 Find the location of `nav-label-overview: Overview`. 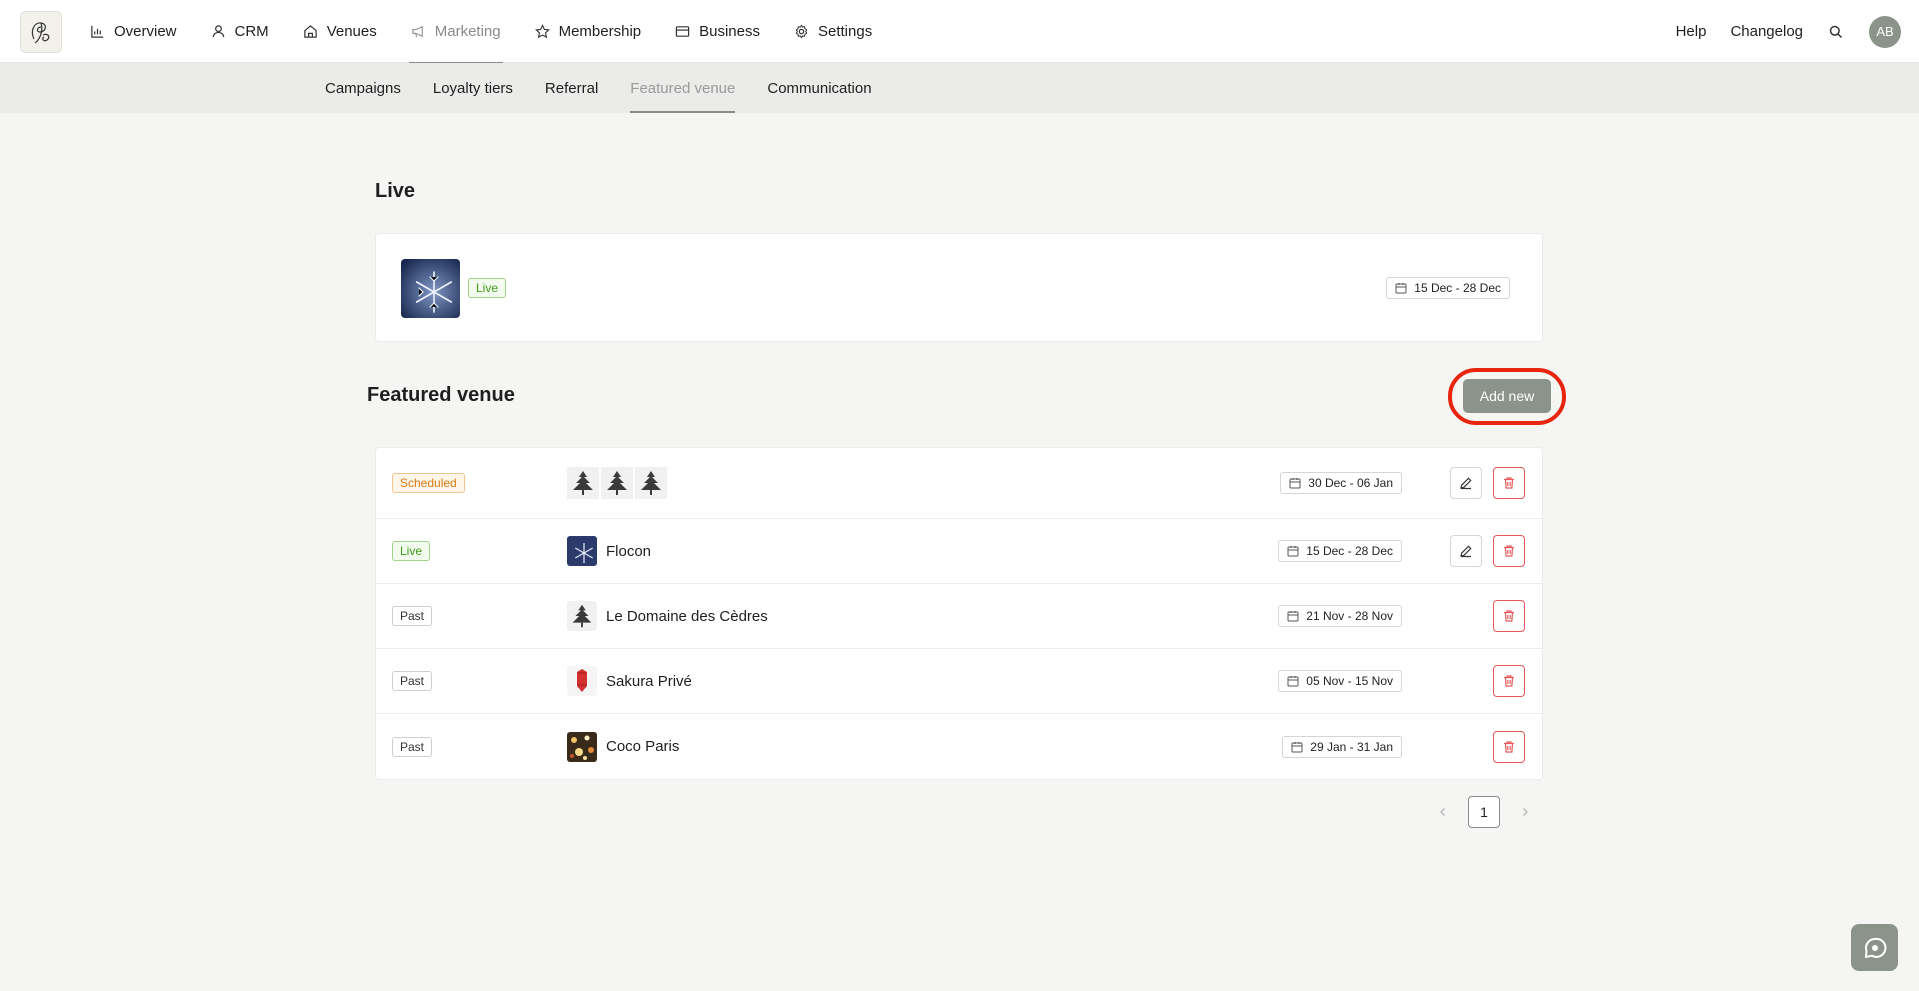

nav-label-overview: Overview is located at coordinates (145, 31).